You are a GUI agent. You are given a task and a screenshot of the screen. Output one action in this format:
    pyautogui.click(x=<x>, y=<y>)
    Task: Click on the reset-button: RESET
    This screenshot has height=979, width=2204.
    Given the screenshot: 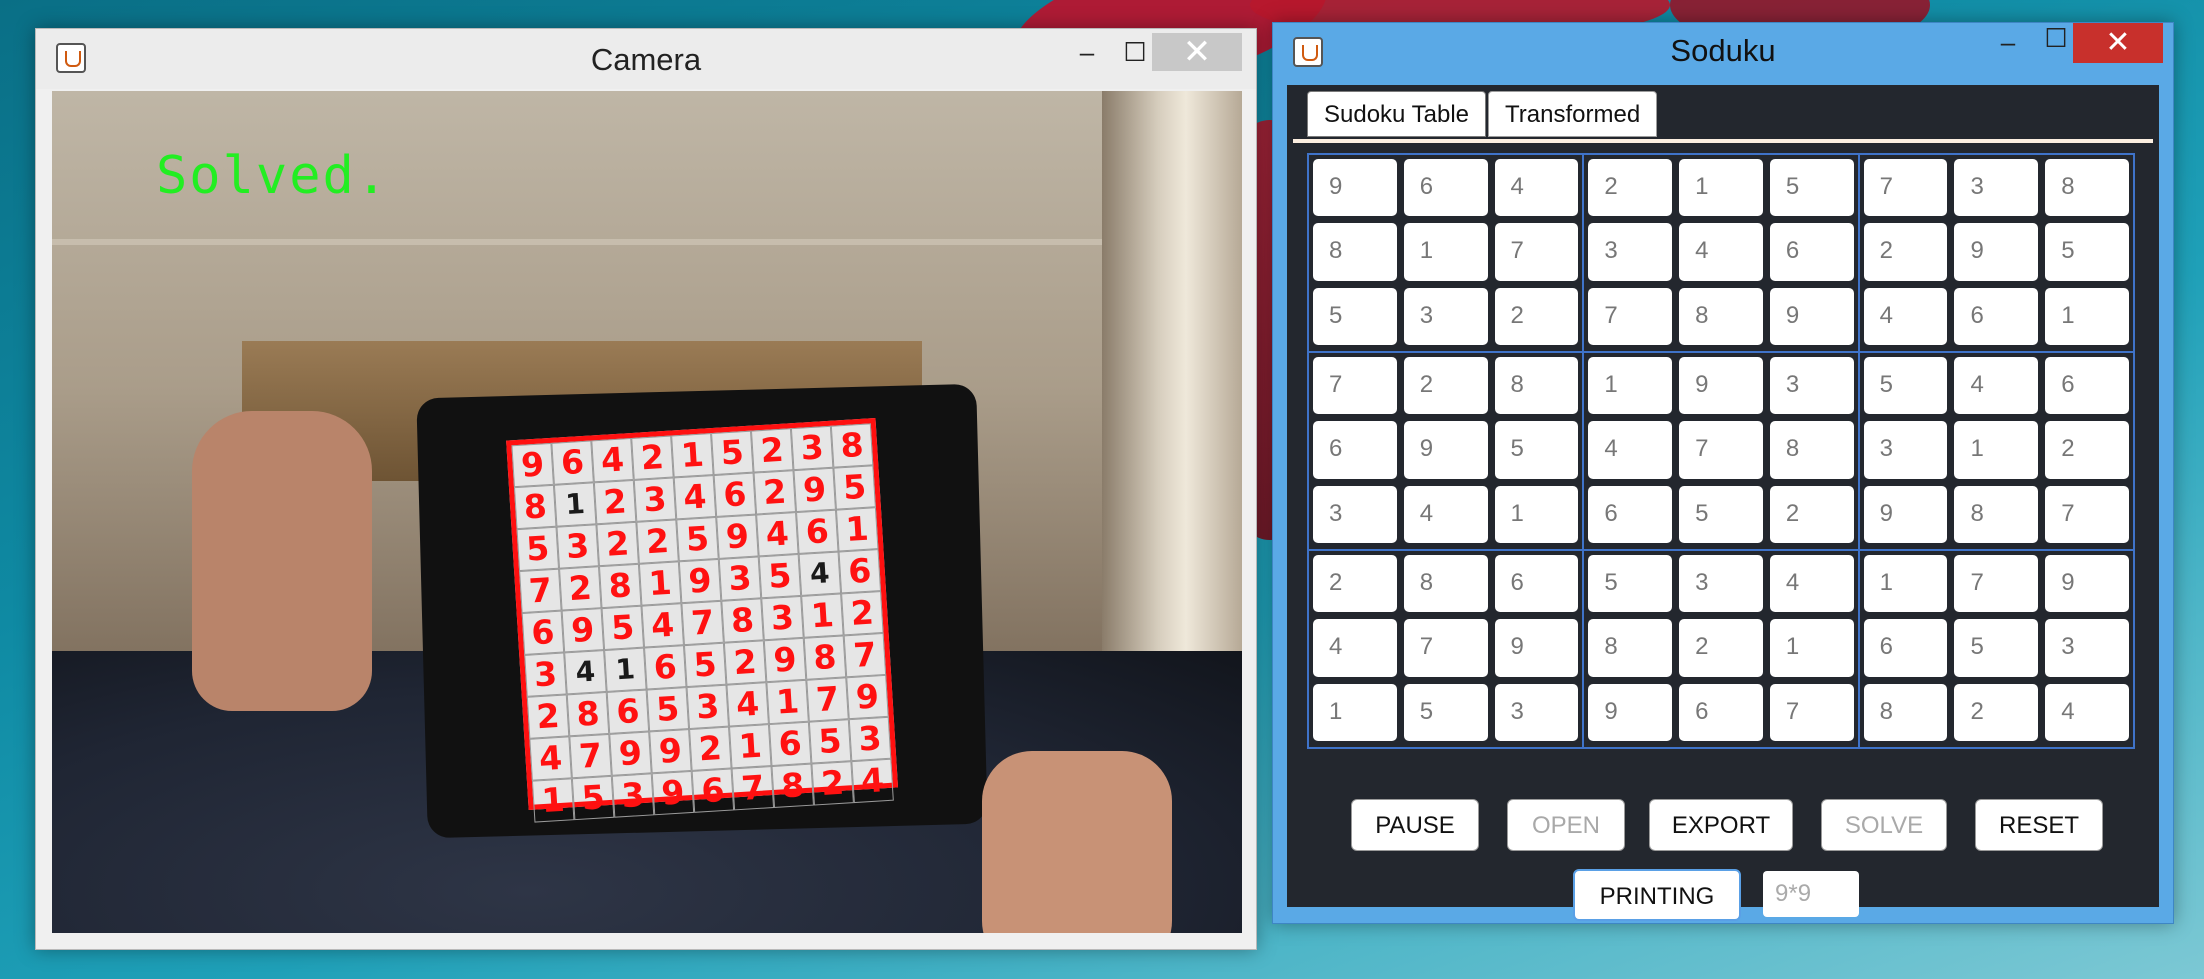 What is the action you would take?
    pyautogui.click(x=2039, y=825)
    